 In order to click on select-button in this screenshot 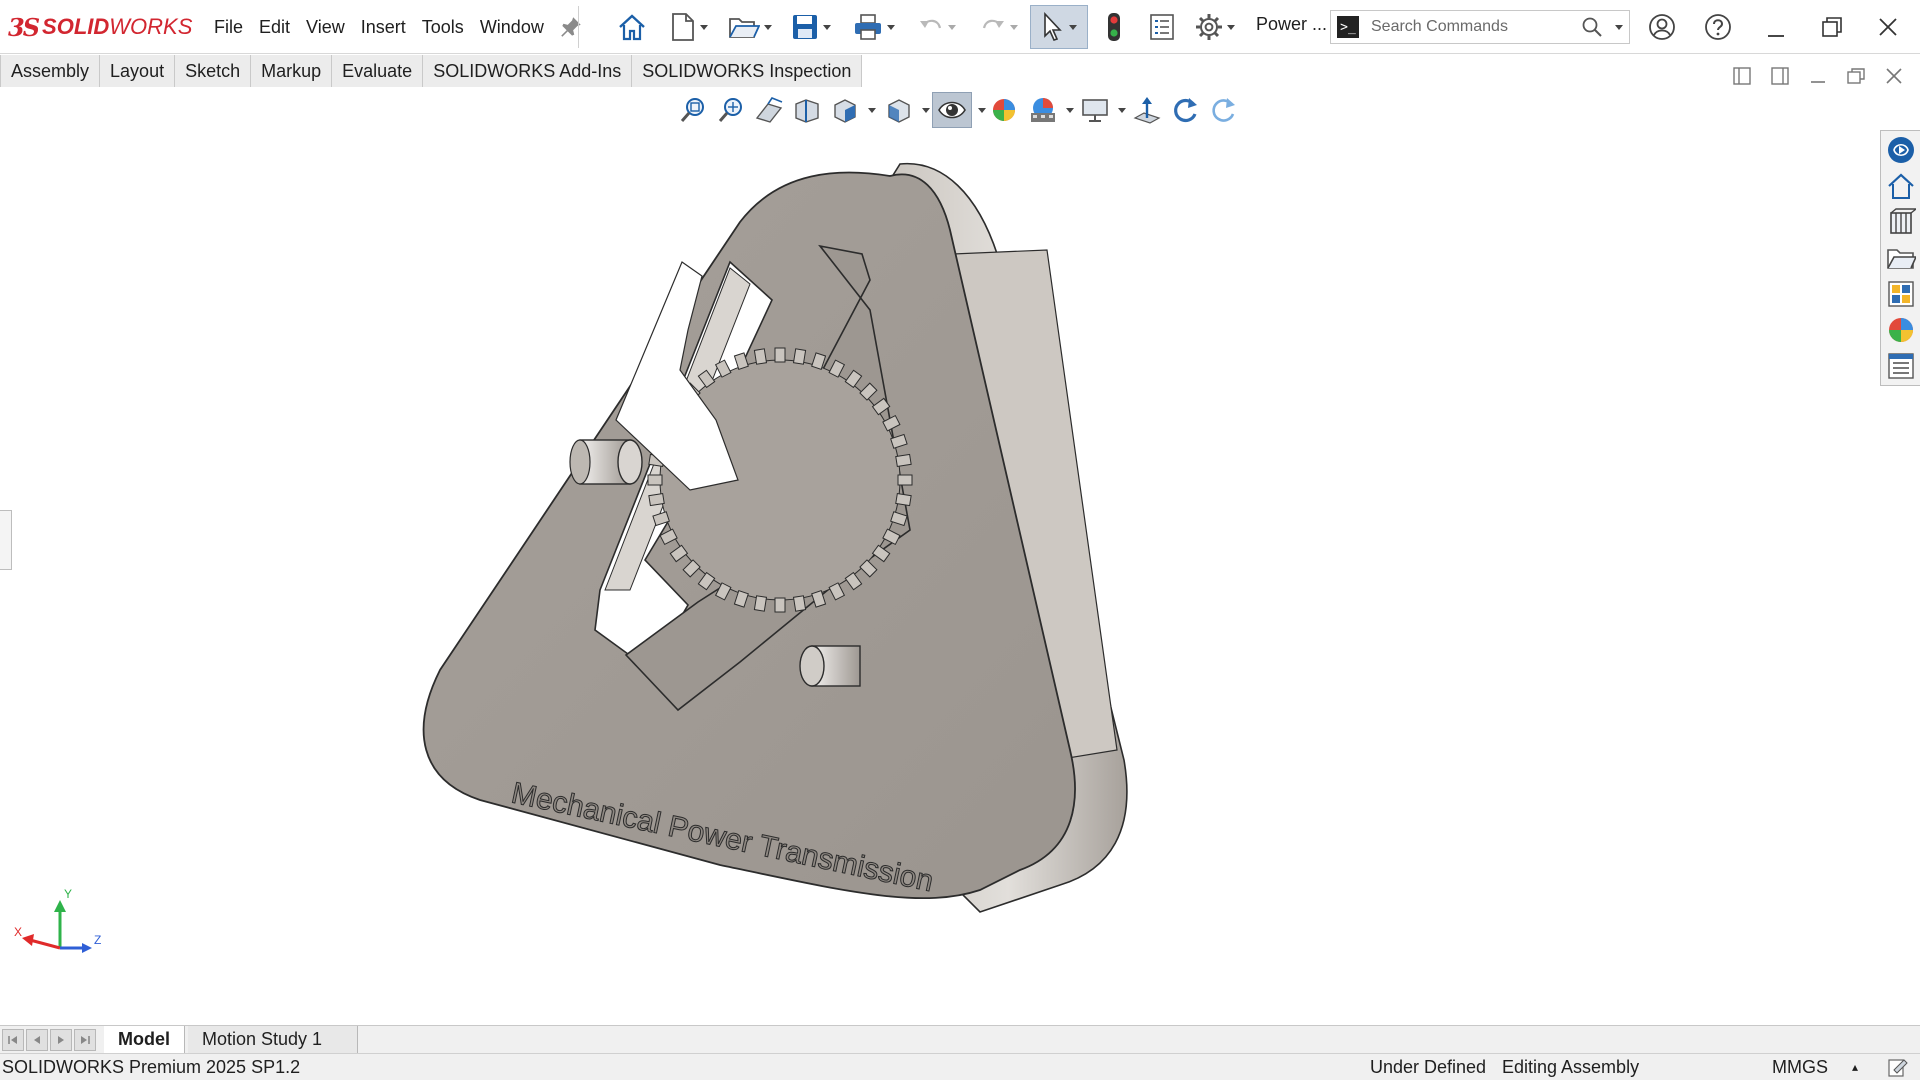, I will do `click(1059, 27)`.